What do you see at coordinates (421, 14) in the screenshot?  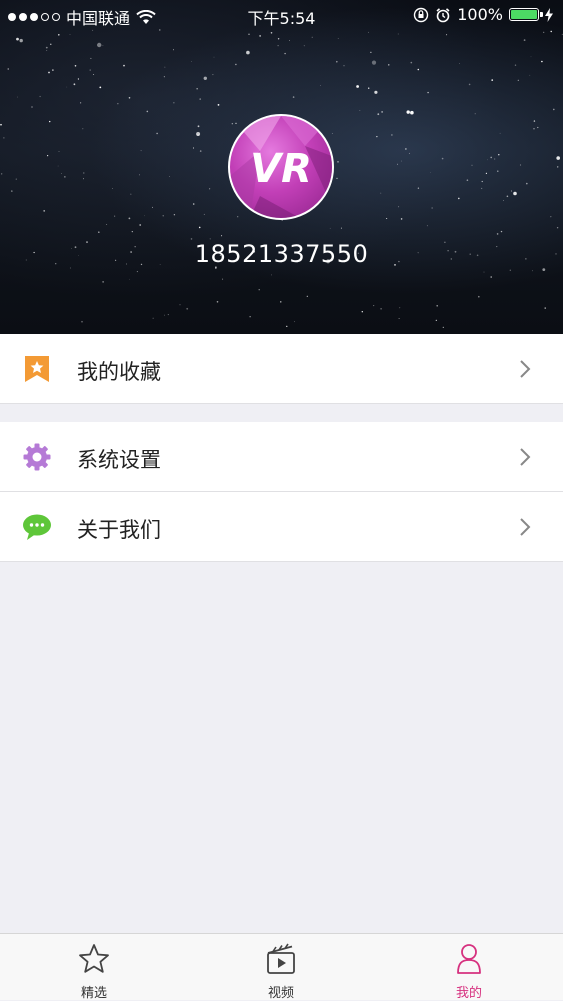 I see `orientation-lock-icon` at bounding box center [421, 14].